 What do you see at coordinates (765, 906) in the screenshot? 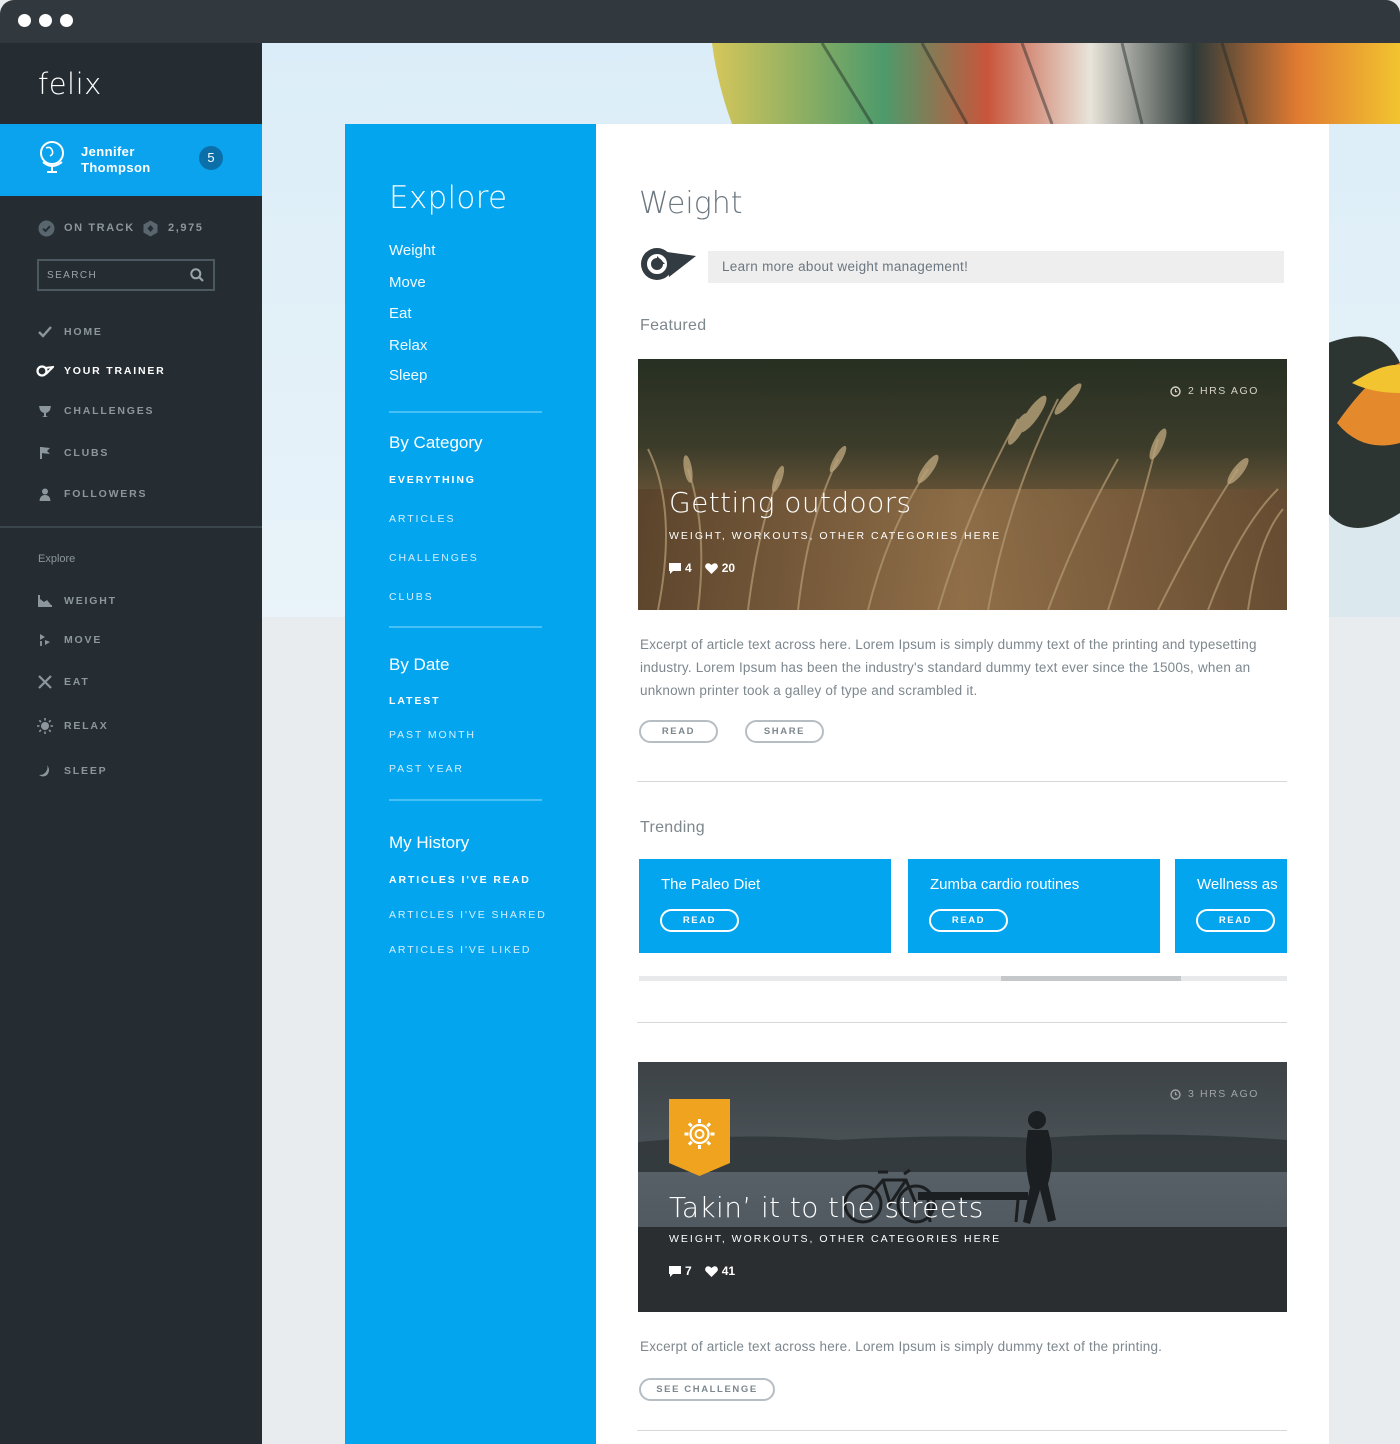
I see `trending-card: The Paleo Diet READ` at bounding box center [765, 906].